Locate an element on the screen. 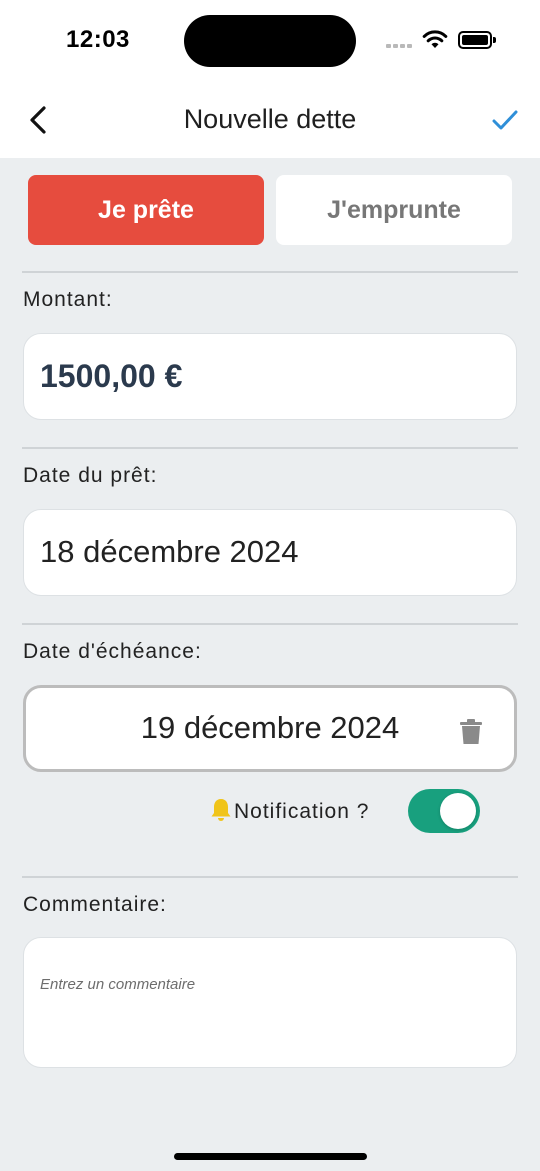 This screenshot has height=1171, width=540. loan-date-field: 18 décembre 2024 is located at coordinates (270, 552).